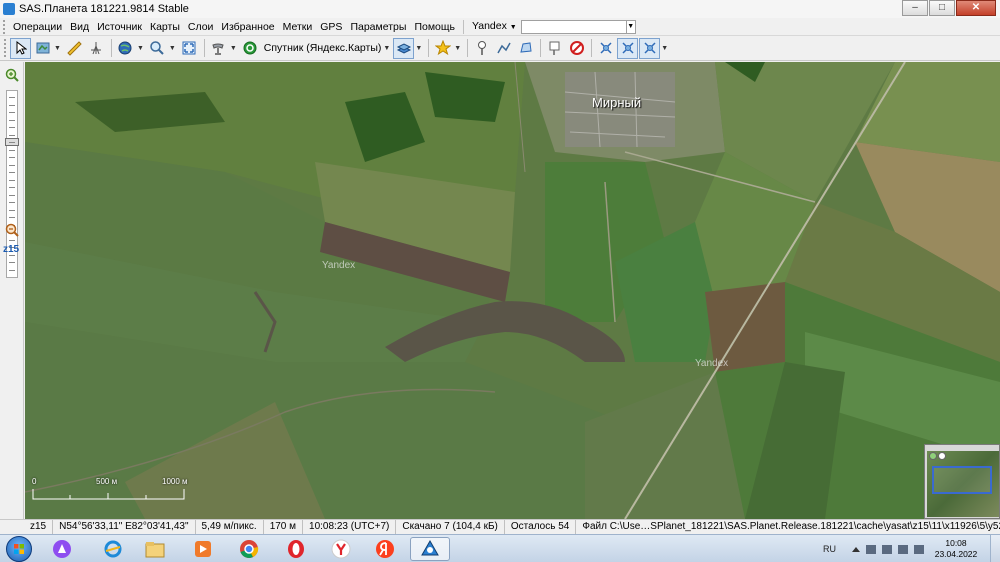 The height and width of the screenshot is (562, 1000). What do you see at coordinates (942, 456) in the screenshot?
I see `minimap-zoom-out-icon` at bounding box center [942, 456].